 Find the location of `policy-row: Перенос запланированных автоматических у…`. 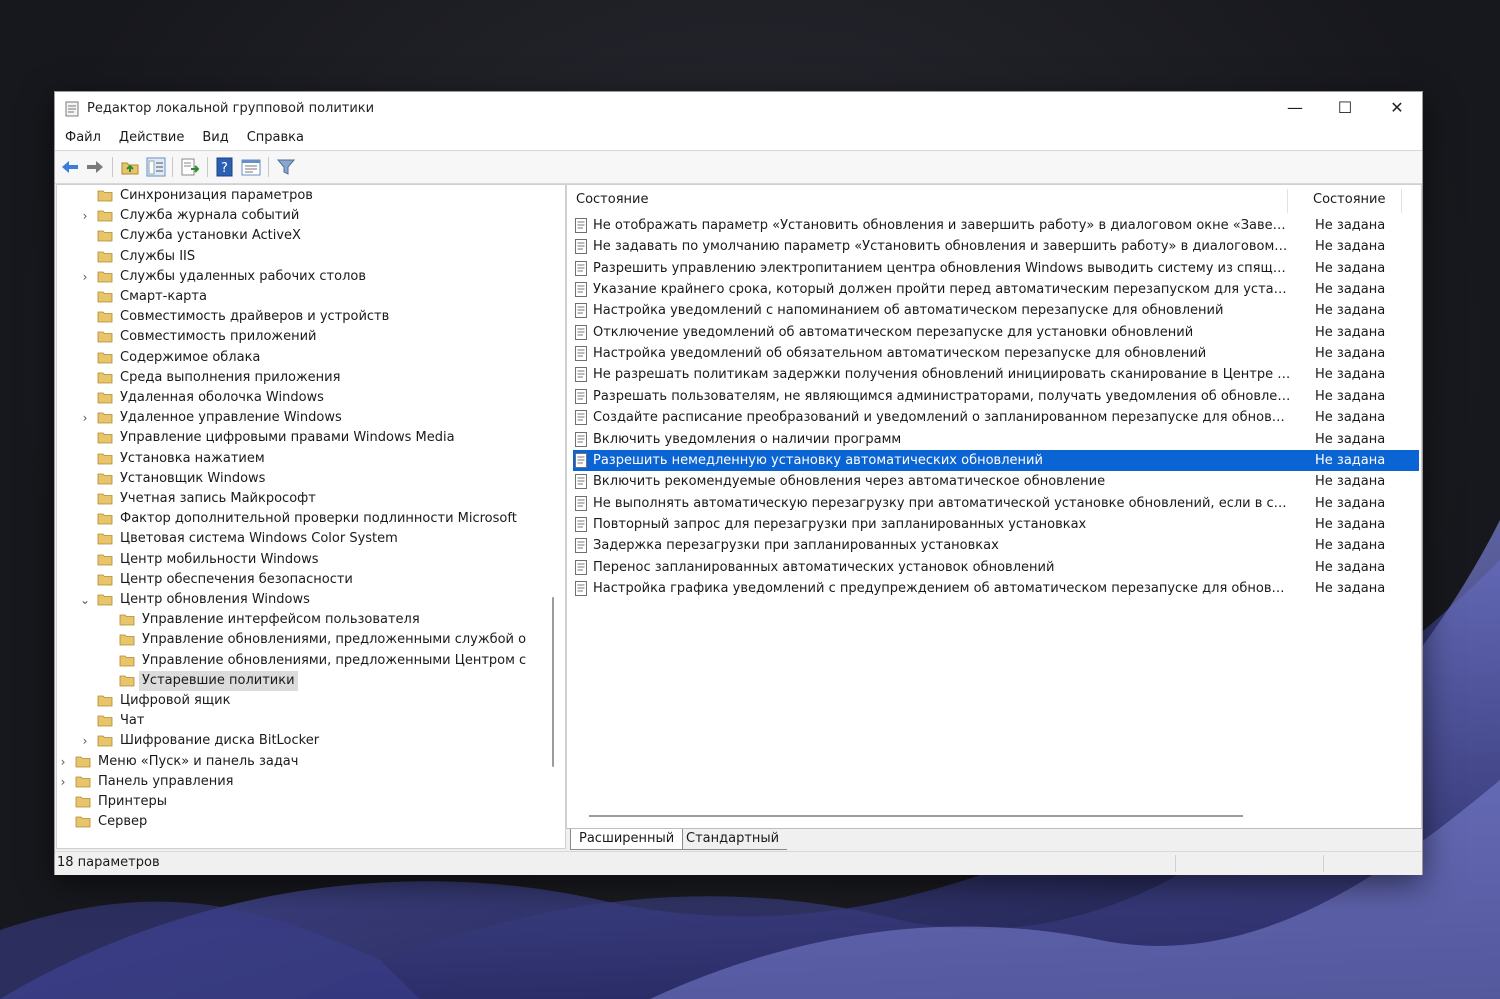

policy-row: Перенос запланированных автоматических у… is located at coordinates (996, 567).